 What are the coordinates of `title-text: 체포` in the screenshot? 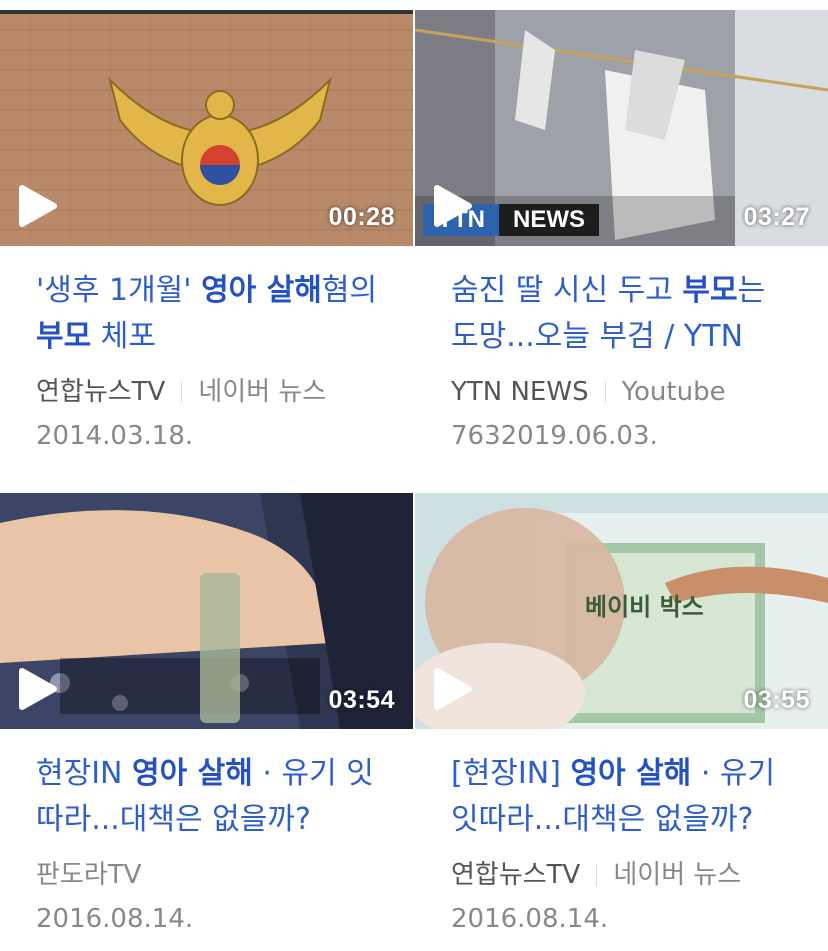 It's located at (123, 336).